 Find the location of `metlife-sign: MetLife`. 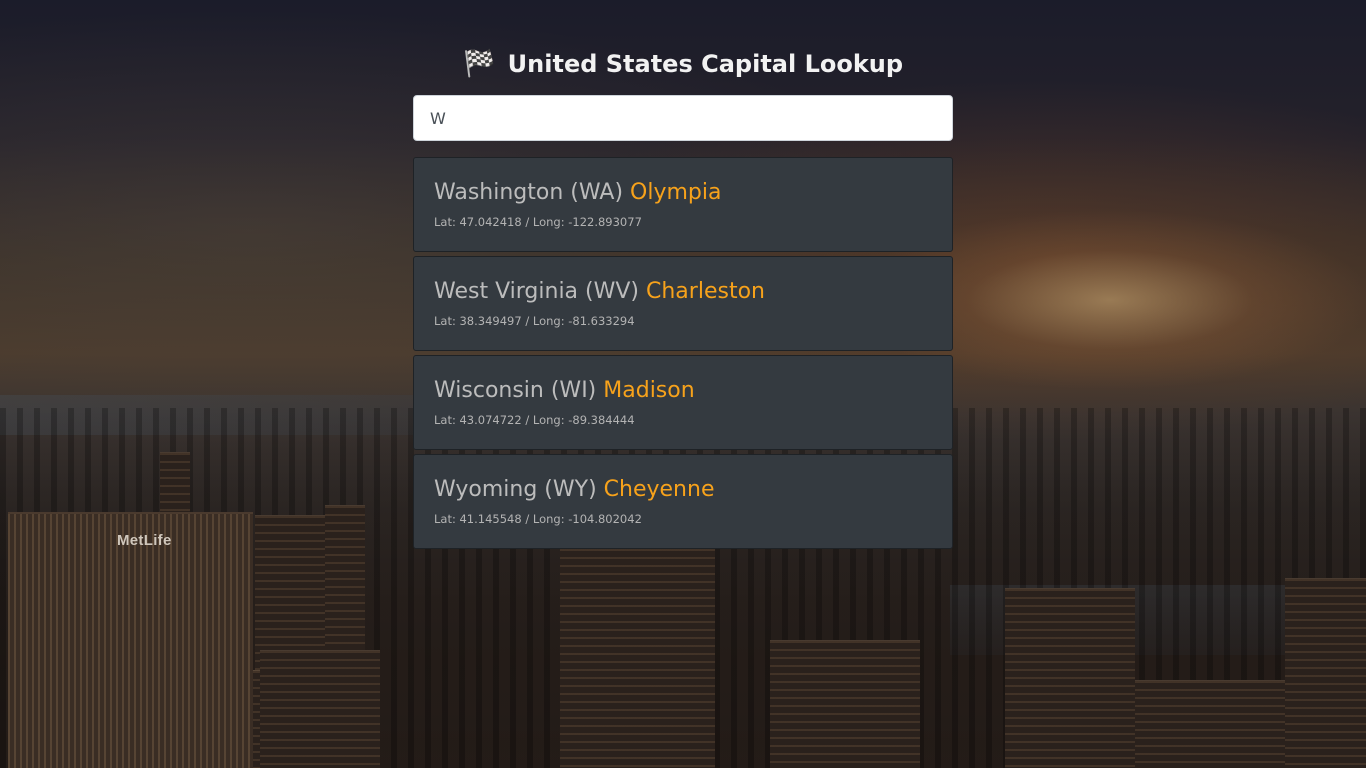

metlife-sign: MetLife is located at coordinates (144, 540).